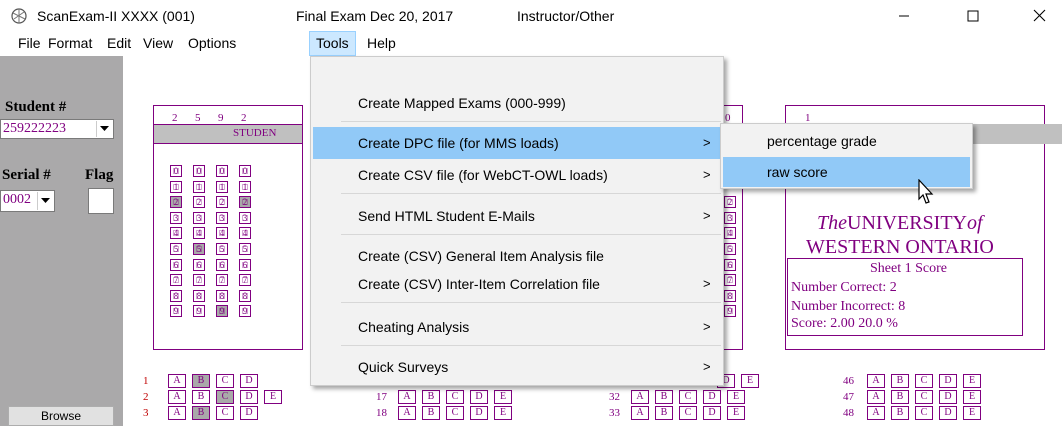 This screenshot has width=1062, height=426. What do you see at coordinates (517, 216) in the screenshot?
I see `menu-item-send-html-emails: Send HTML Student E-Mails >` at bounding box center [517, 216].